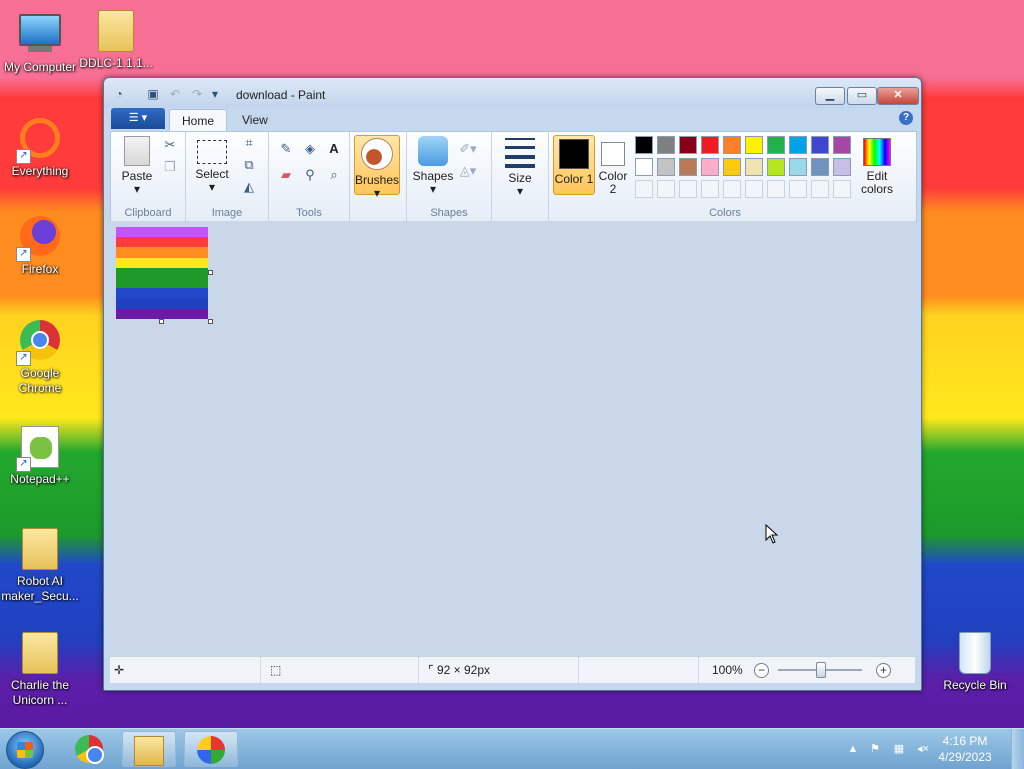 The image size is (1024, 769). I want to click on color1-button: Color 1, so click(574, 165).